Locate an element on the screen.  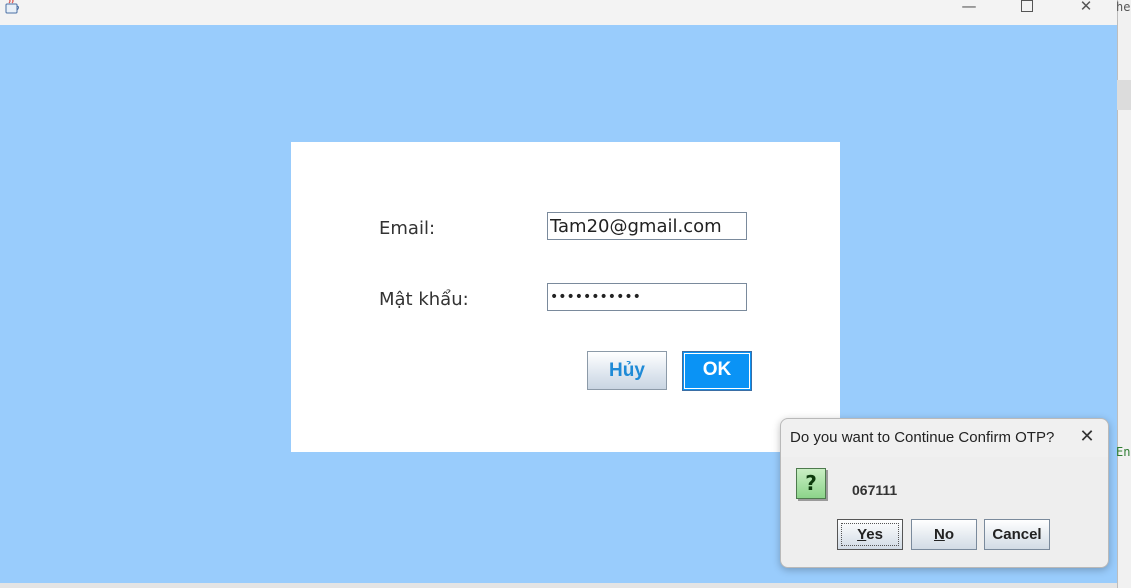
no-mnemonic: N is located at coordinates (939, 534).